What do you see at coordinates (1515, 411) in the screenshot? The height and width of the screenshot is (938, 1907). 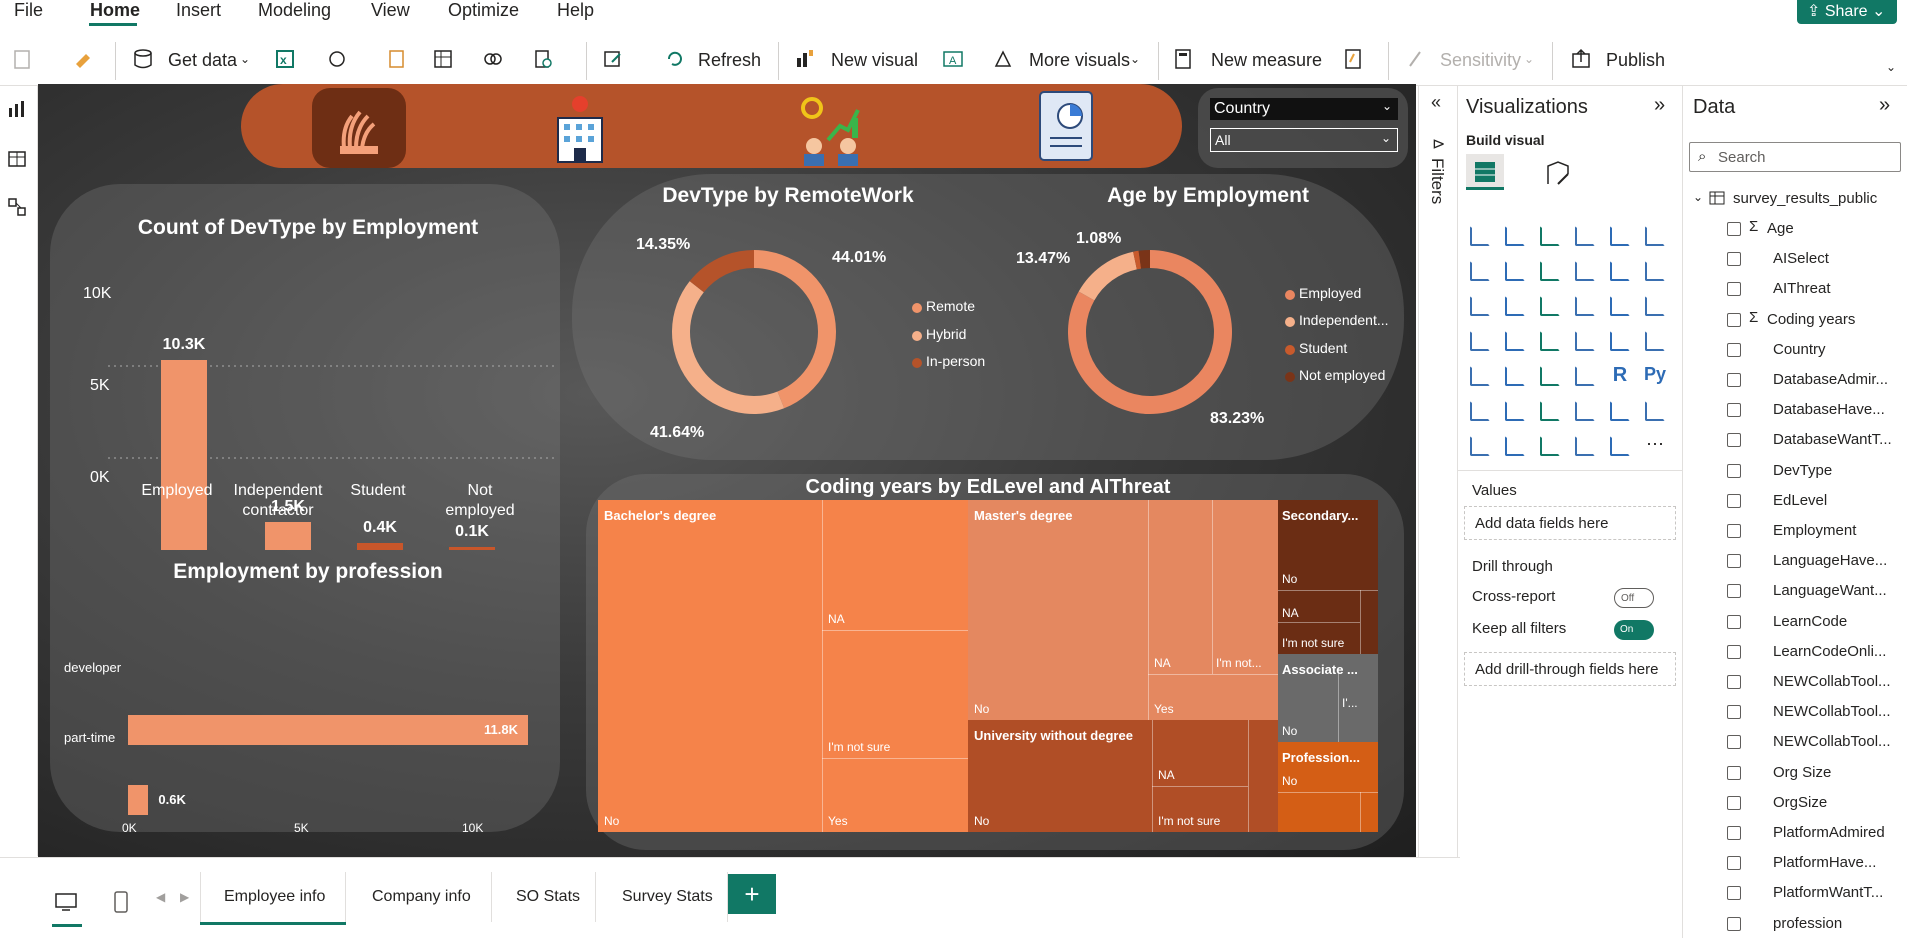 I see `decomposition-tree-visual-icon` at bounding box center [1515, 411].